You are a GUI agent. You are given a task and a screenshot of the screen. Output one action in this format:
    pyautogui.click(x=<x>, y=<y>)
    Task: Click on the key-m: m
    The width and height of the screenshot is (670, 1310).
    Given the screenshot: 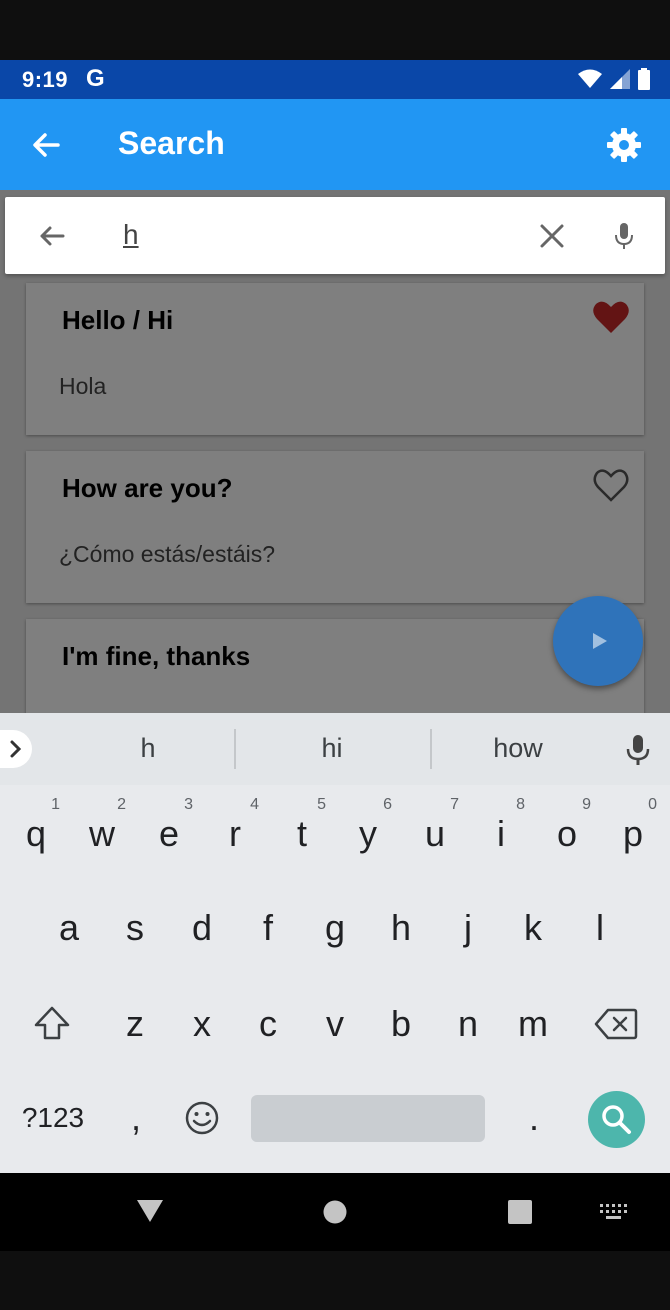 What is the action you would take?
    pyautogui.click(x=533, y=1024)
    